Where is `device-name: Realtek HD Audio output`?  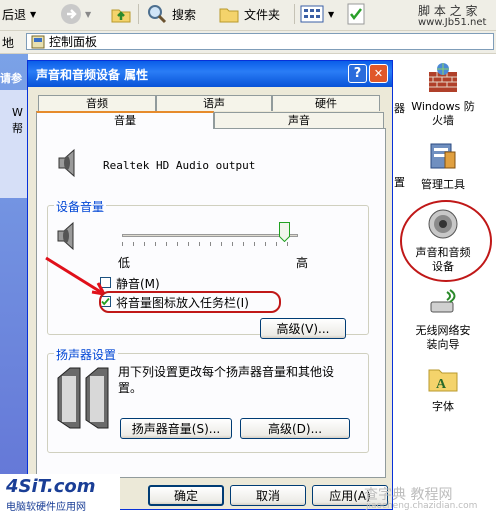
device-name: Realtek HD Audio output is located at coordinates (179, 165).